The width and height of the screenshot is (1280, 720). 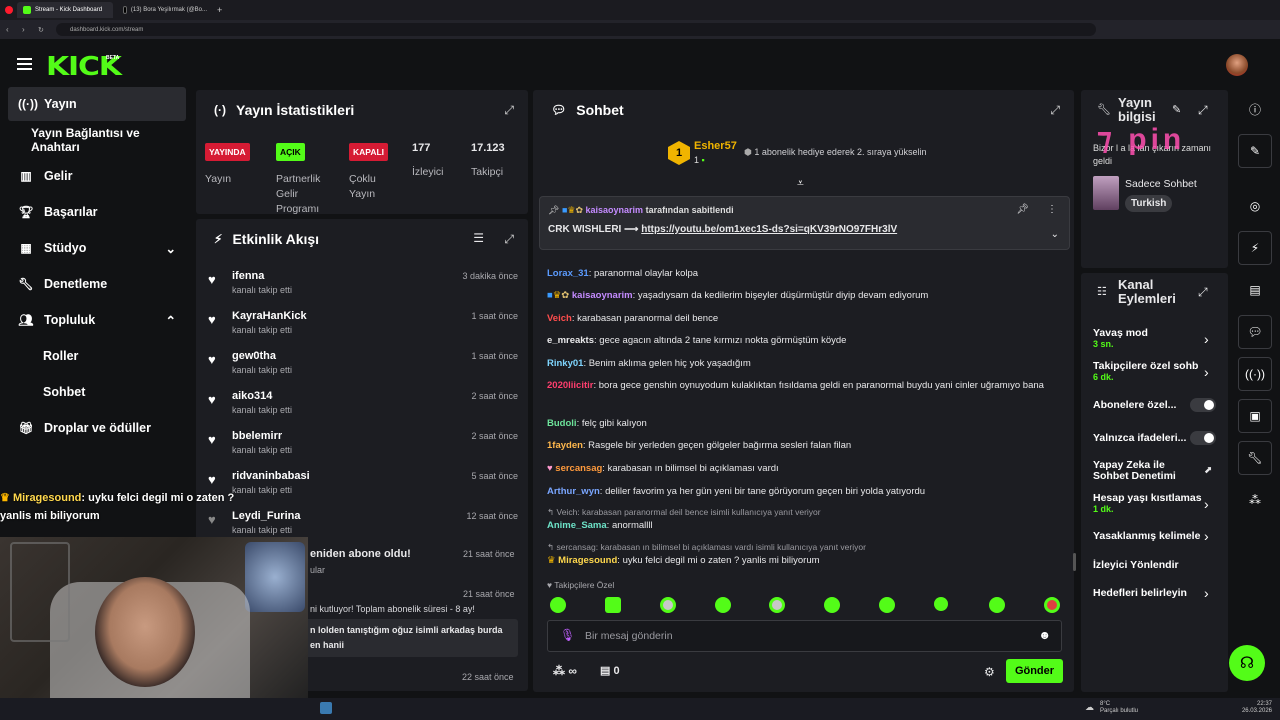 What do you see at coordinates (610, 670) in the screenshot?
I see `store-count: ▤ 0` at bounding box center [610, 670].